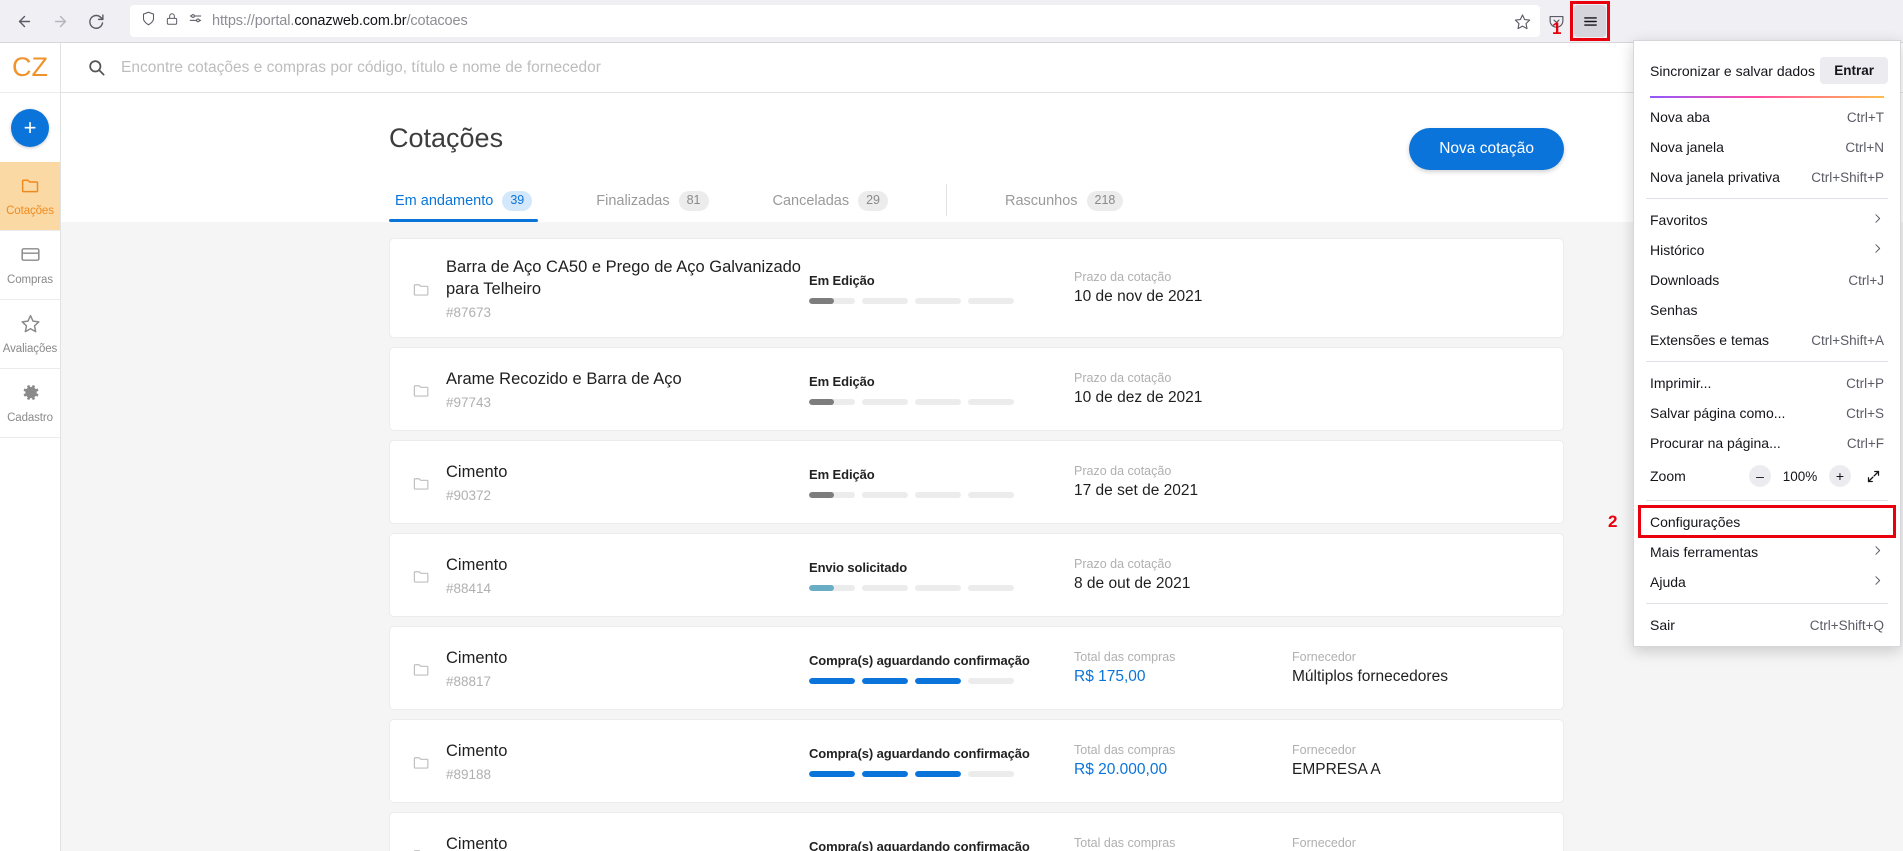 Image resolution: width=1903 pixels, height=851 pixels. Describe the element at coordinates (60, 21) in the screenshot. I see `forward-button` at that location.